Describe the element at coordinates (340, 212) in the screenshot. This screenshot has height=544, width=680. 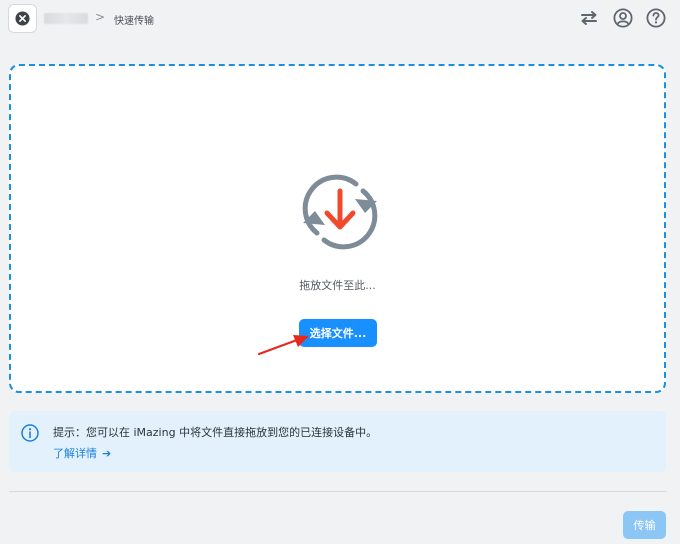
I see `download-sync-icon` at that location.